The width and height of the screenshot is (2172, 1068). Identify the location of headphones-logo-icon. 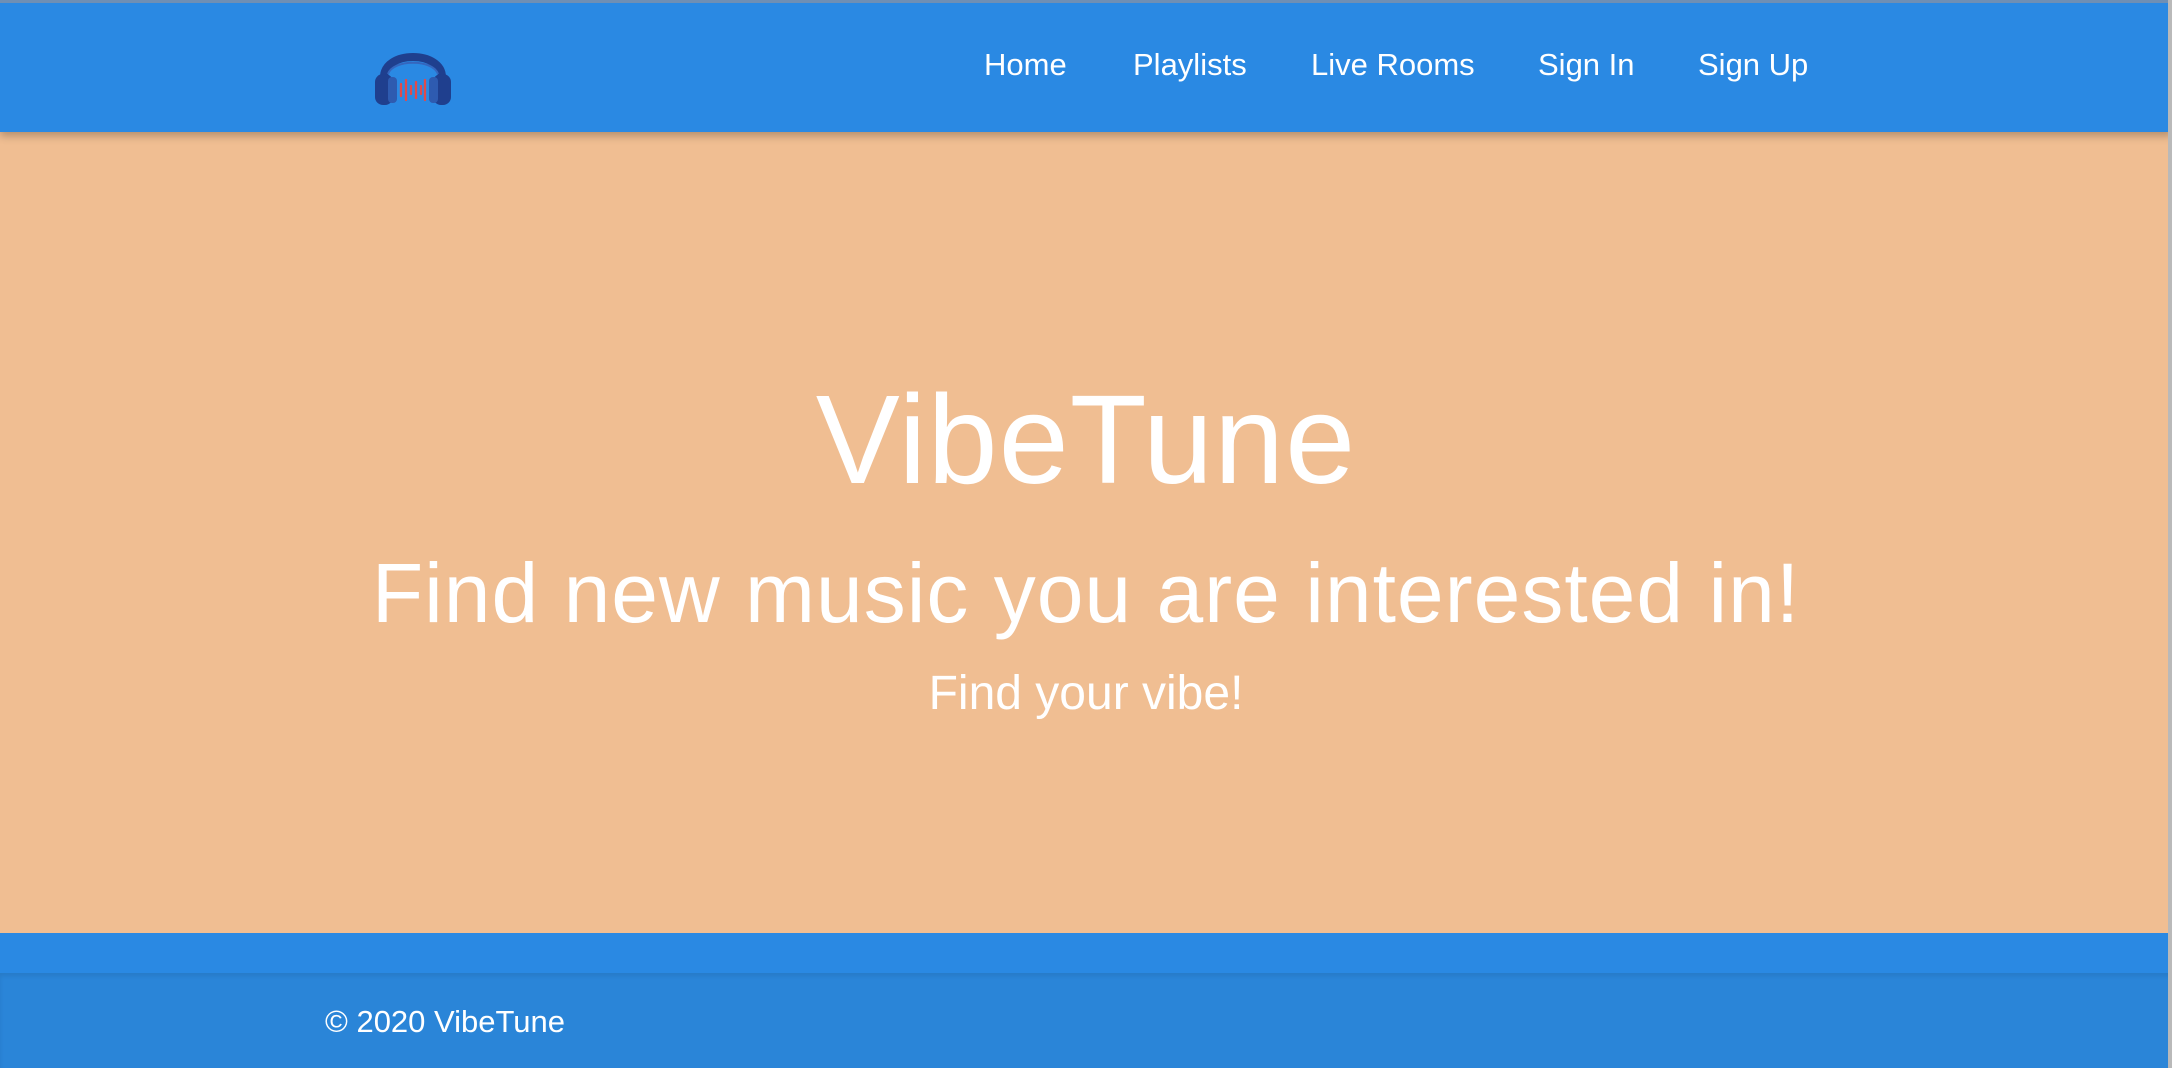
(413, 72).